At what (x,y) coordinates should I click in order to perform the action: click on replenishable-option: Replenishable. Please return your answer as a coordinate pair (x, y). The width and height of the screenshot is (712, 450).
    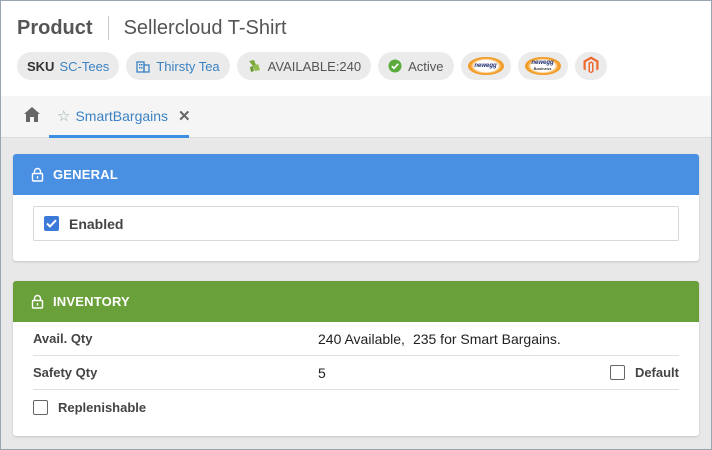
    Looking at the image, I should click on (90, 407).